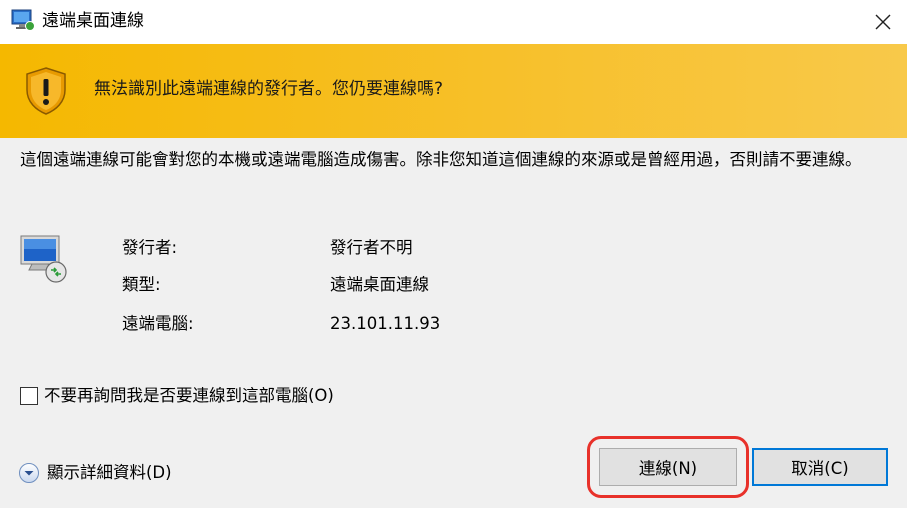 The image size is (907, 508). Describe the element at coordinates (46, 91) in the screenshot. I see `warning-shield-icon` at that location.